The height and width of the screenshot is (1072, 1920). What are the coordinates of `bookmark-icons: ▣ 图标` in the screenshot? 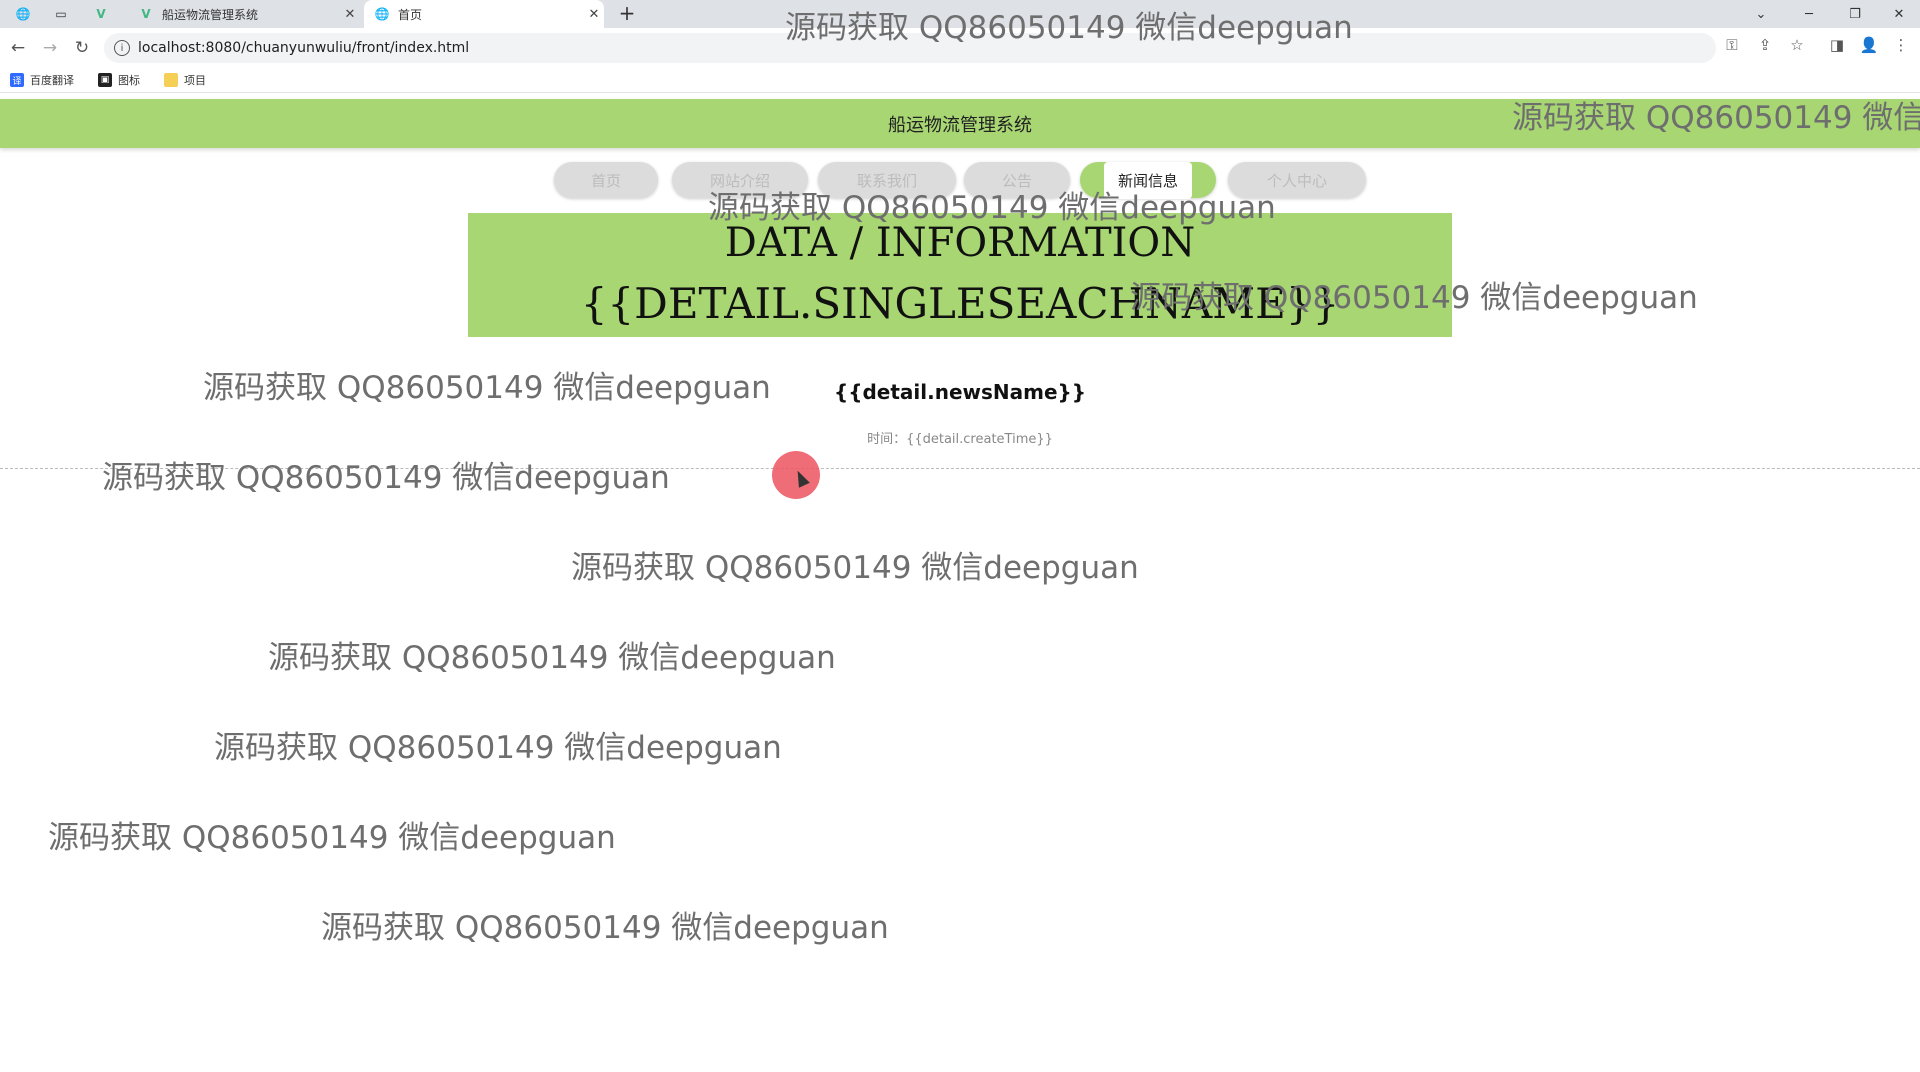 It's located at (119, 80).